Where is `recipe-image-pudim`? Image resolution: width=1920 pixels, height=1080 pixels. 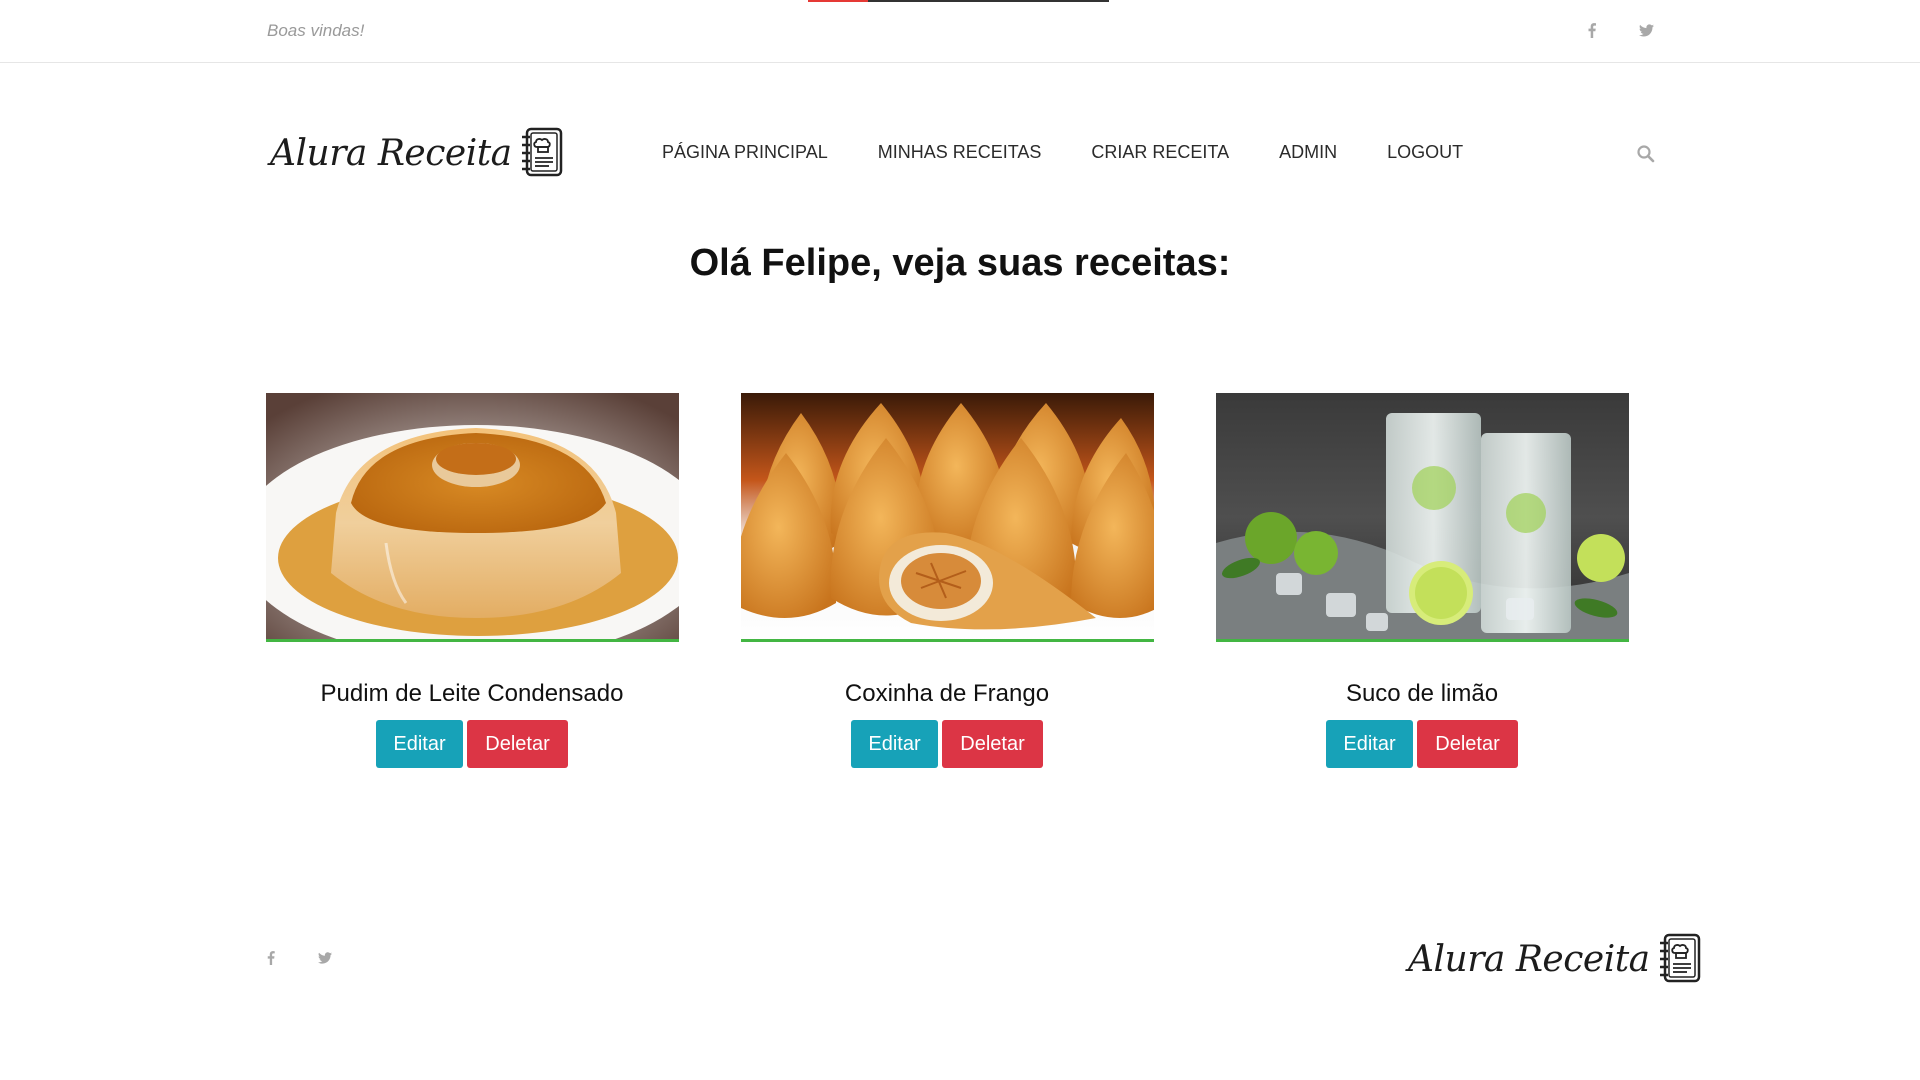 recipe-image-pudim is located at coordinates (472, 517).